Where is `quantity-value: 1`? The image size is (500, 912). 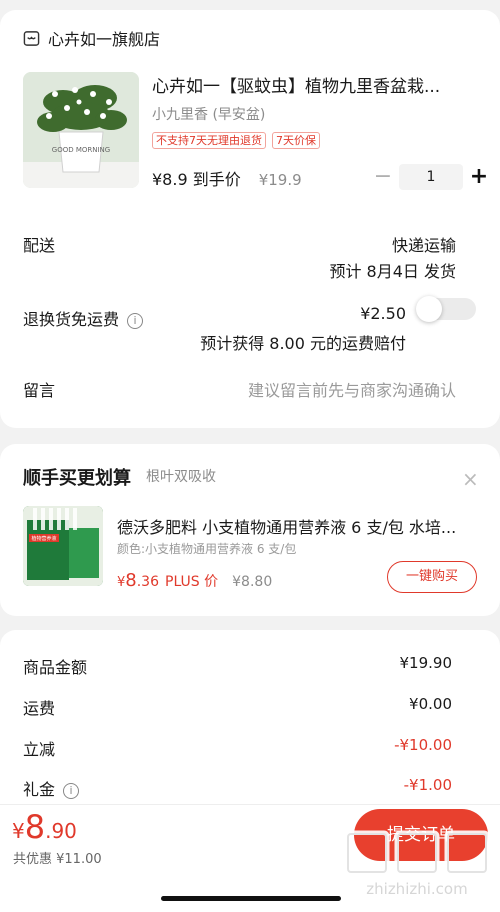
quantity-value: 1 is located at coordinates (431, 177).